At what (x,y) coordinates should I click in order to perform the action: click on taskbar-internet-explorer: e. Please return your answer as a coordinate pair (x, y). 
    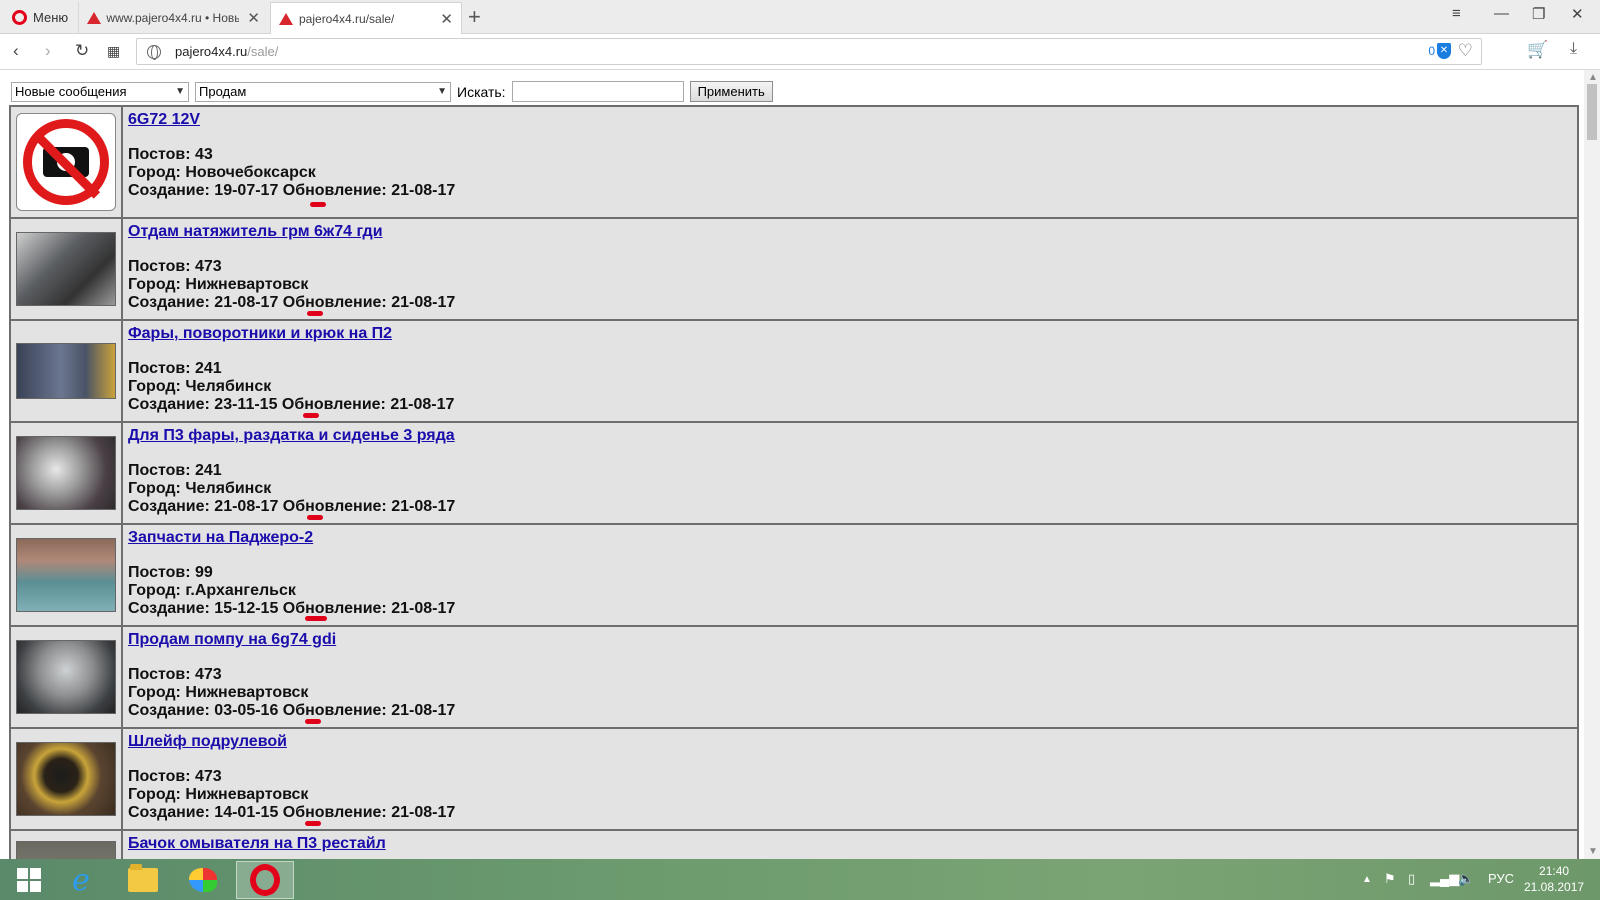
    Looking at the image, I should click on (81, 880).